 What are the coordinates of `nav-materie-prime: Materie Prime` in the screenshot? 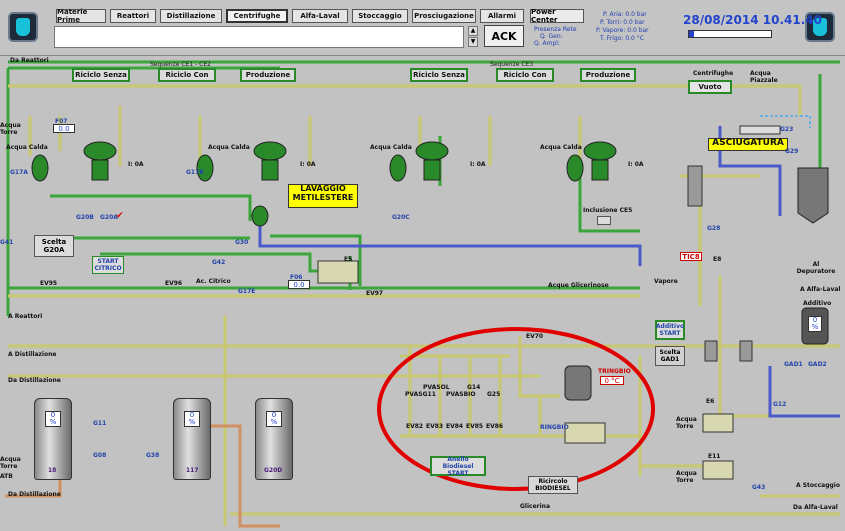 It's located at (81, 16).